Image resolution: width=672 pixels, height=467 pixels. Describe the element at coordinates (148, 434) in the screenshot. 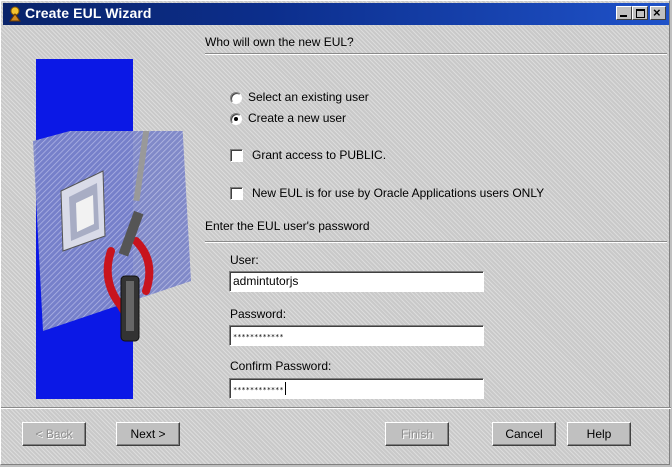

I see `next-button: Next >` at that location.